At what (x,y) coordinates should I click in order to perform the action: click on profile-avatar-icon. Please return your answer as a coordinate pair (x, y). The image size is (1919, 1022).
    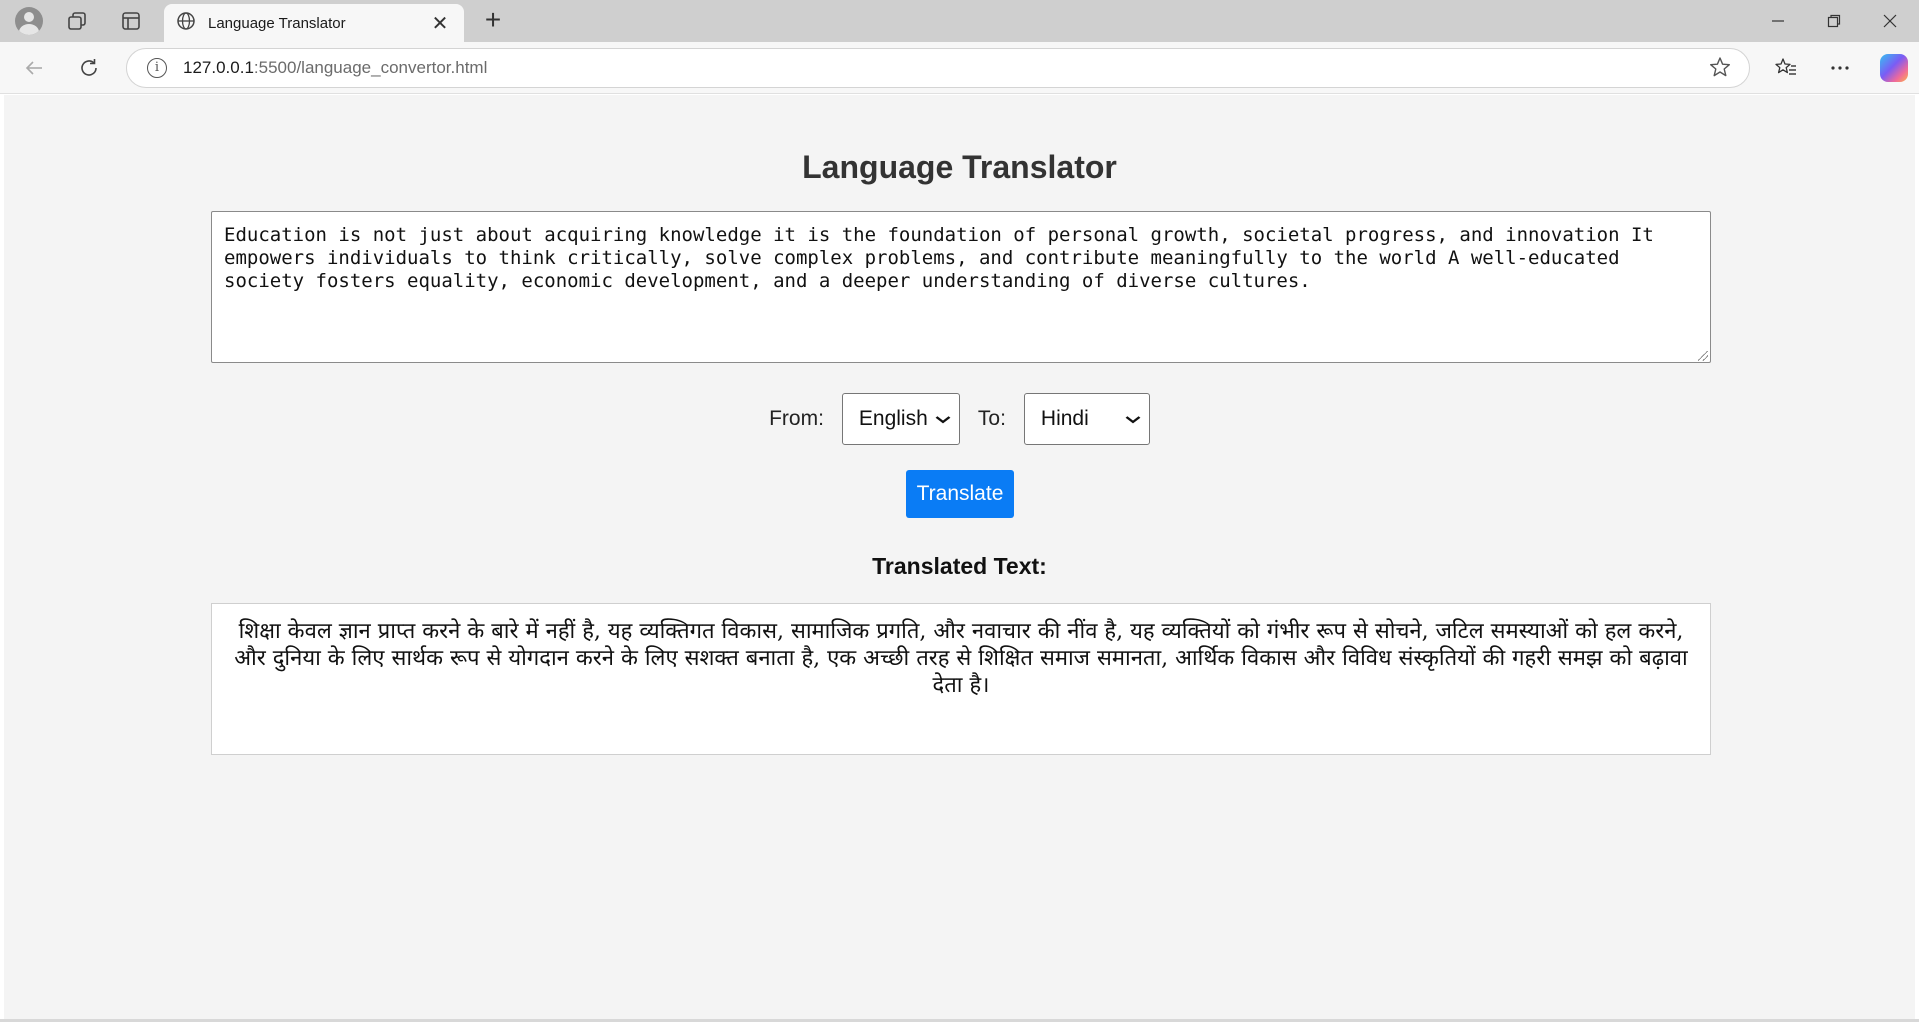
    Looking at the image, I should click on (29, 21).